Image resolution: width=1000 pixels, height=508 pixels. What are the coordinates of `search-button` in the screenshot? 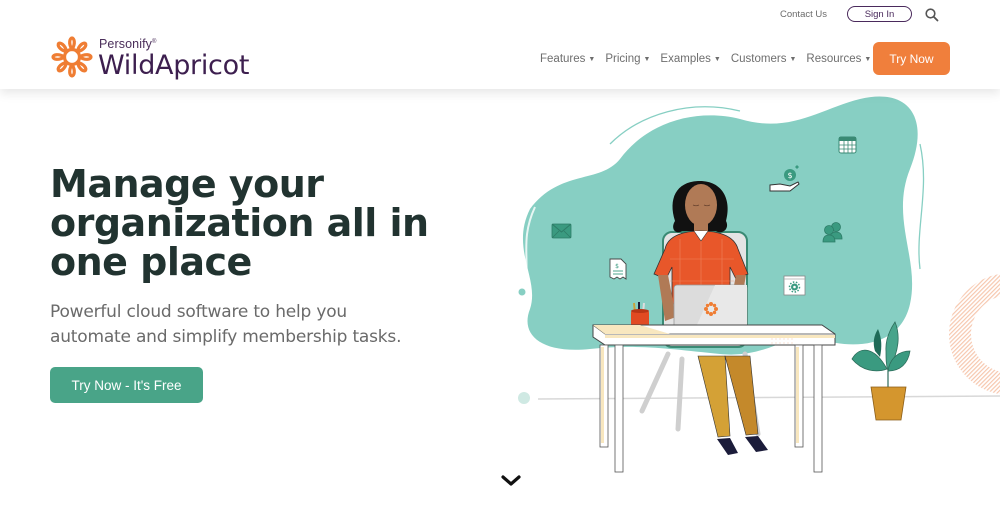 It's located at (932, 15).